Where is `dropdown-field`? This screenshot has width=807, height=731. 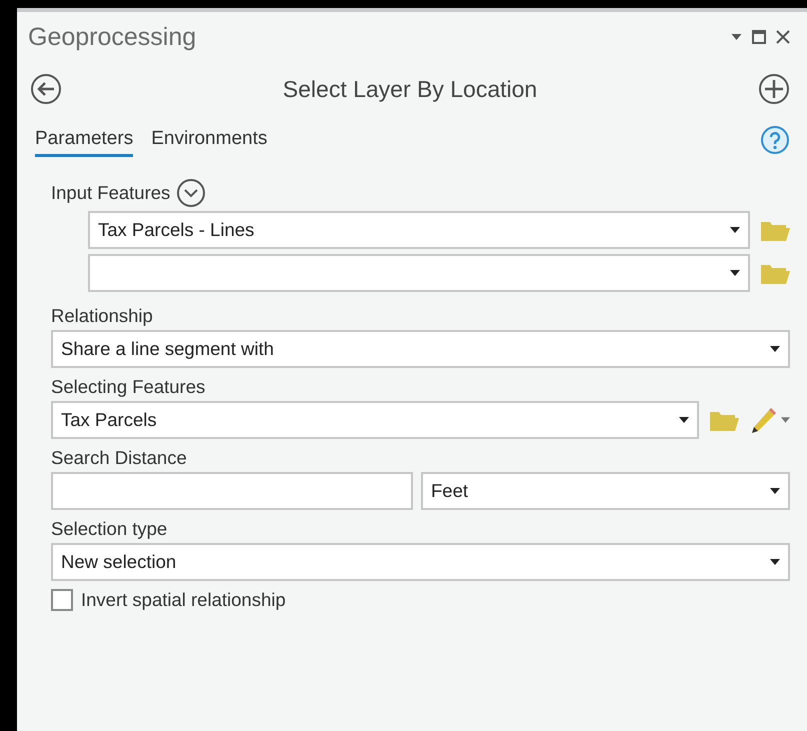 dropdown-field is located at coordinates (419, 273).